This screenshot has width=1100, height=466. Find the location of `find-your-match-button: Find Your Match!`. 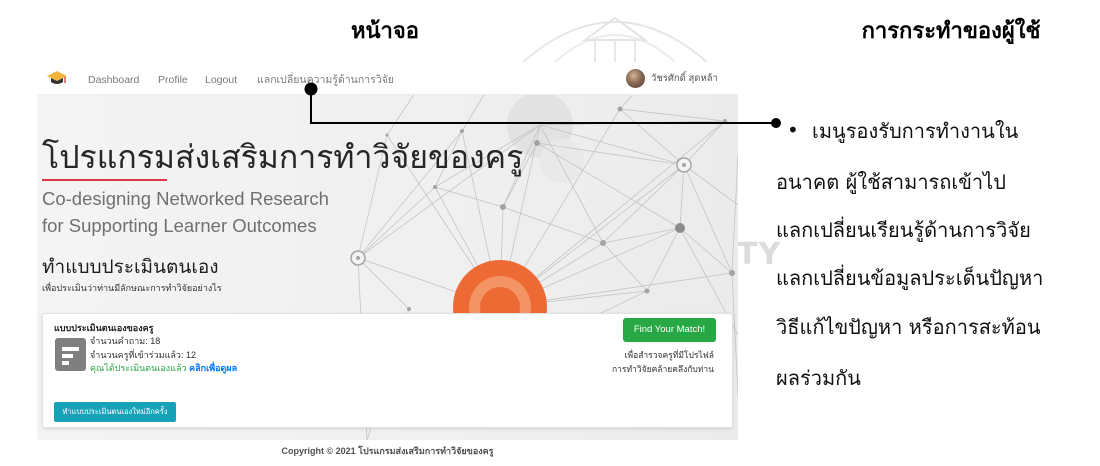

find-your-match-button: Find Your Match! is located at coordinates (669, 330).